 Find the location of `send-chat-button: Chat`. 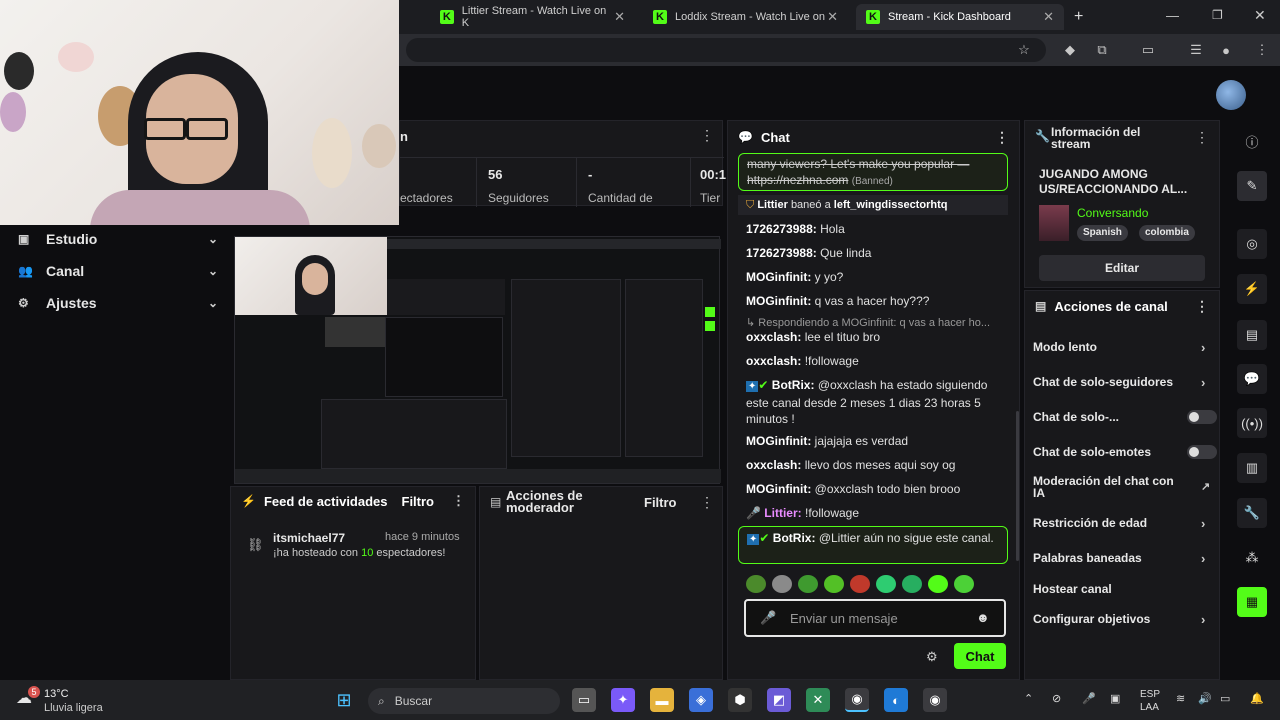

send-chat-button: Chat is located at coordinates (980, 656).